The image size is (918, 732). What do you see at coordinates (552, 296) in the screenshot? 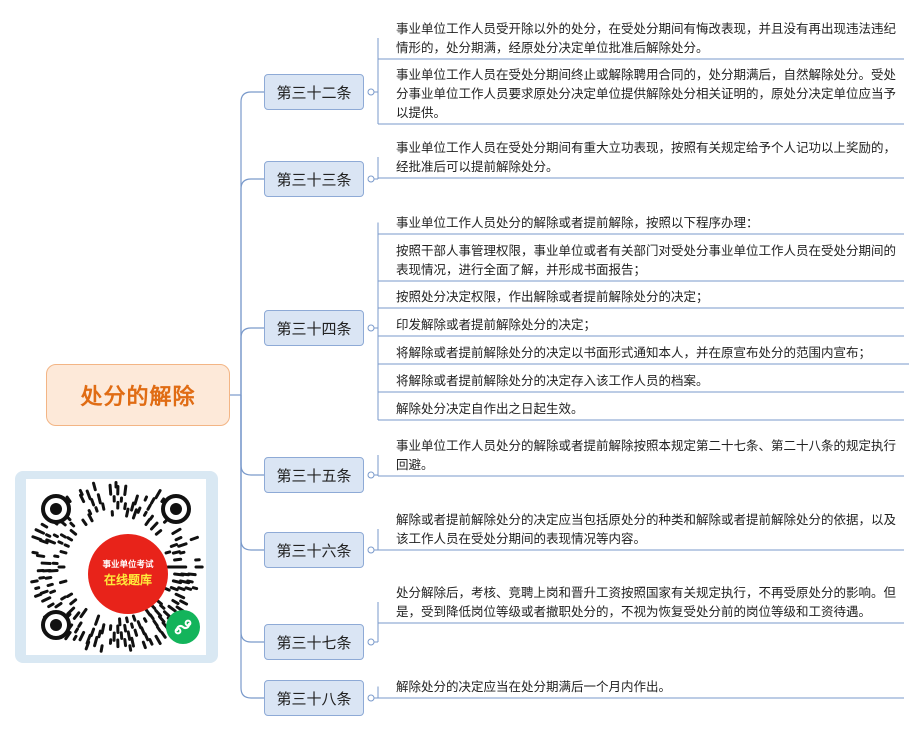
I see `leaf-text: 按照处分决定权限，作出解除或者提前解除处分的决定；` at bounding box center [552, 296].